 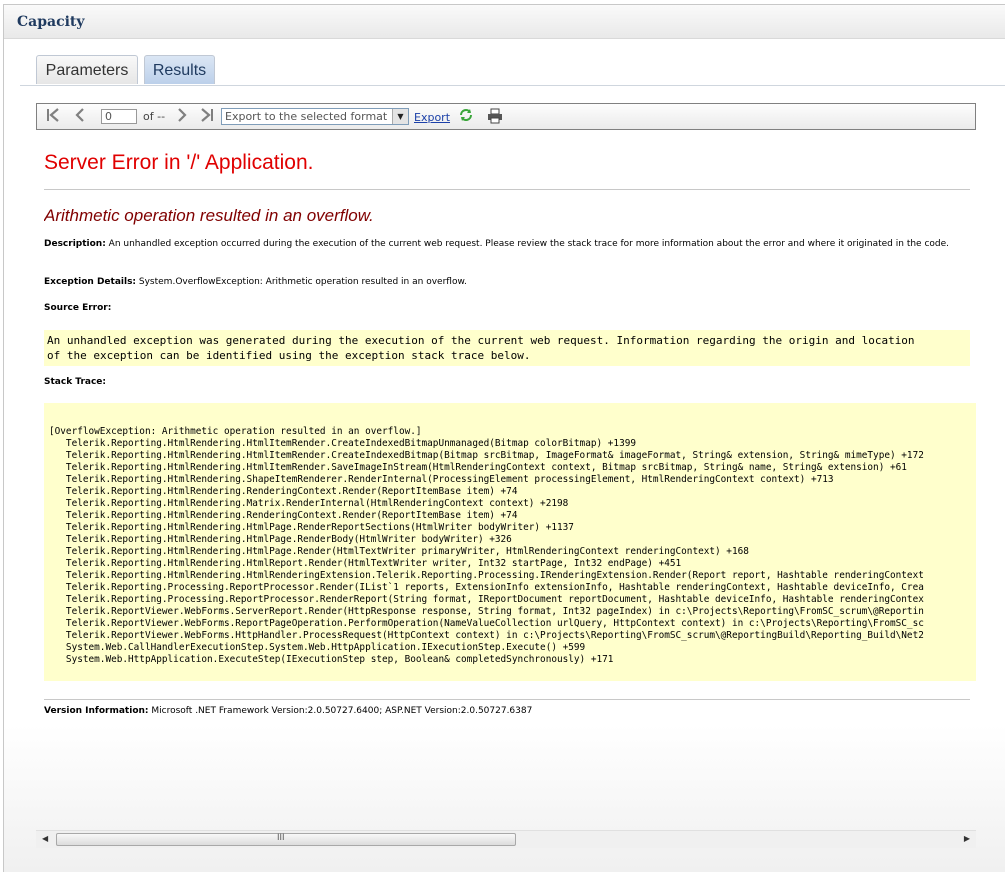 I want to click on refresh-icon, so click(x=466, y=115).